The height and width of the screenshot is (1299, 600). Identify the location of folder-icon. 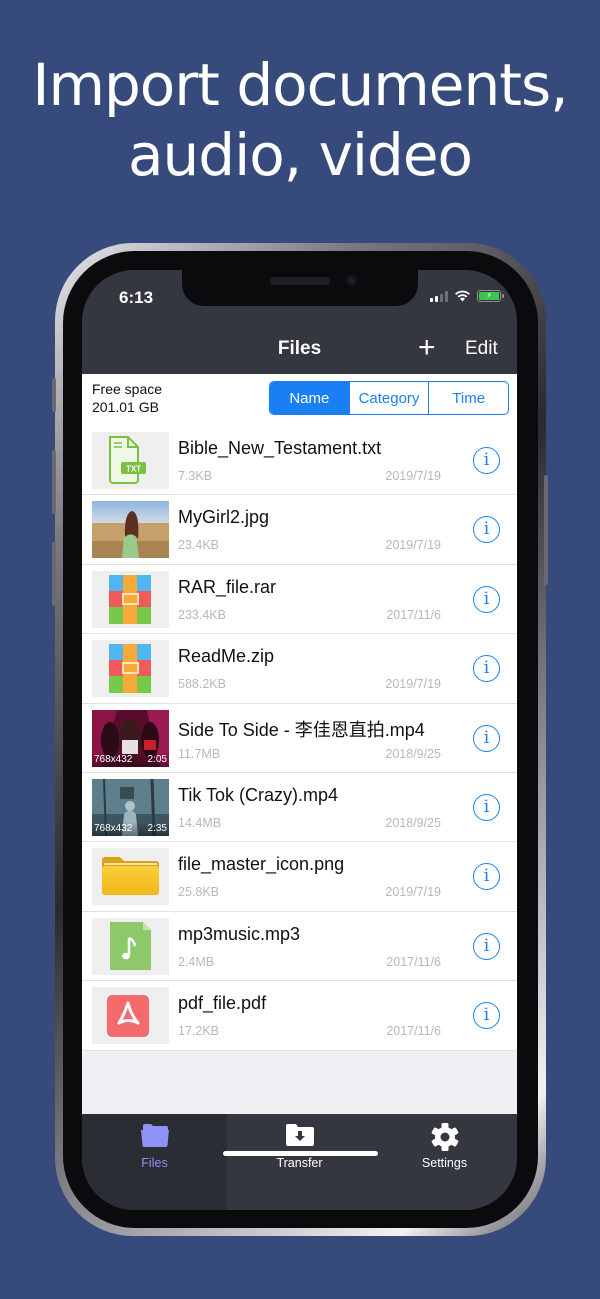
(154, 1135).